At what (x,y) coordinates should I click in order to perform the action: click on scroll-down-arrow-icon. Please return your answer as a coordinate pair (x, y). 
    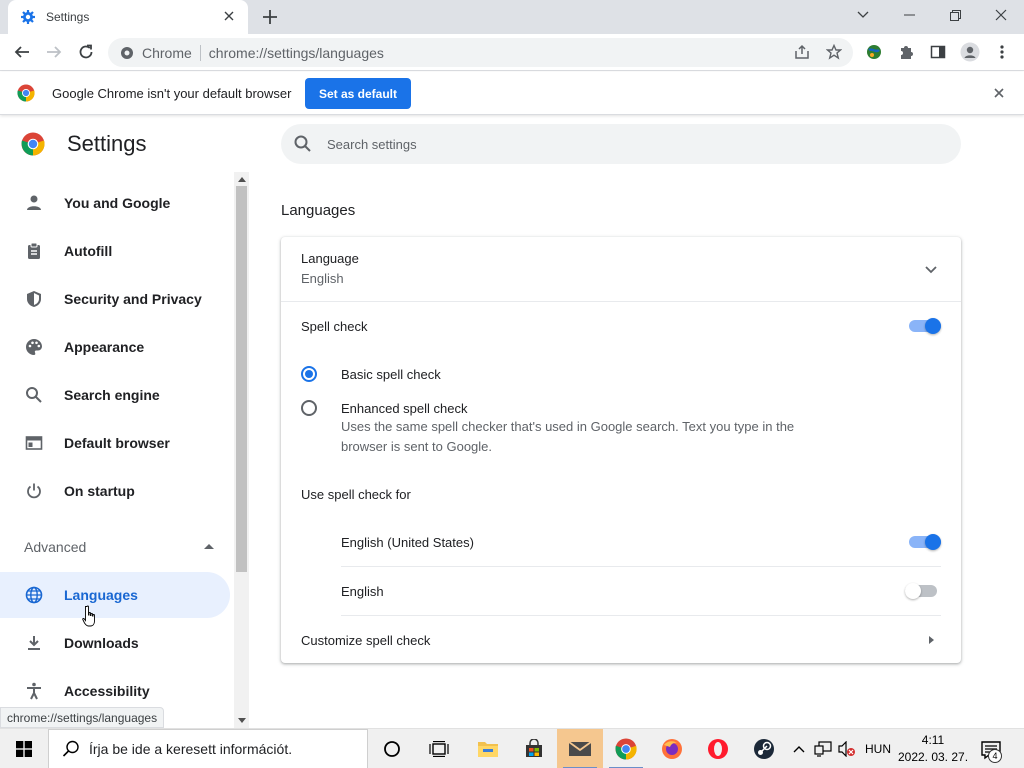
    Looking at the image, I should click on (242, 720).